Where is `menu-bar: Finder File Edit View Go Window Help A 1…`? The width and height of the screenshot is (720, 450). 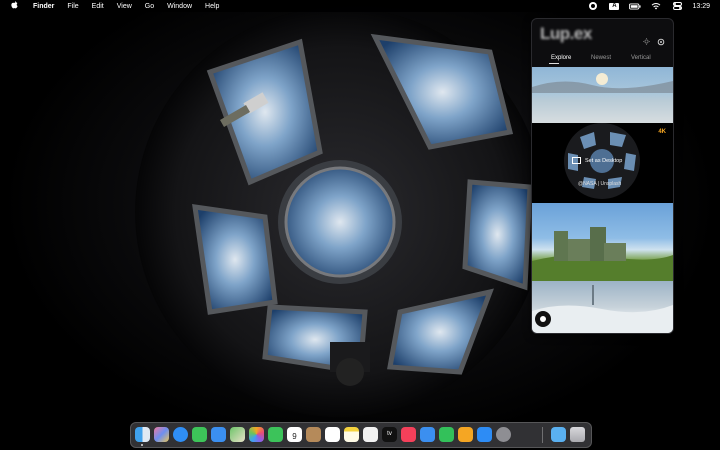
menu-bar: Finder File Edit View Go Window Help A 1… is located at coordinates (360, 6).